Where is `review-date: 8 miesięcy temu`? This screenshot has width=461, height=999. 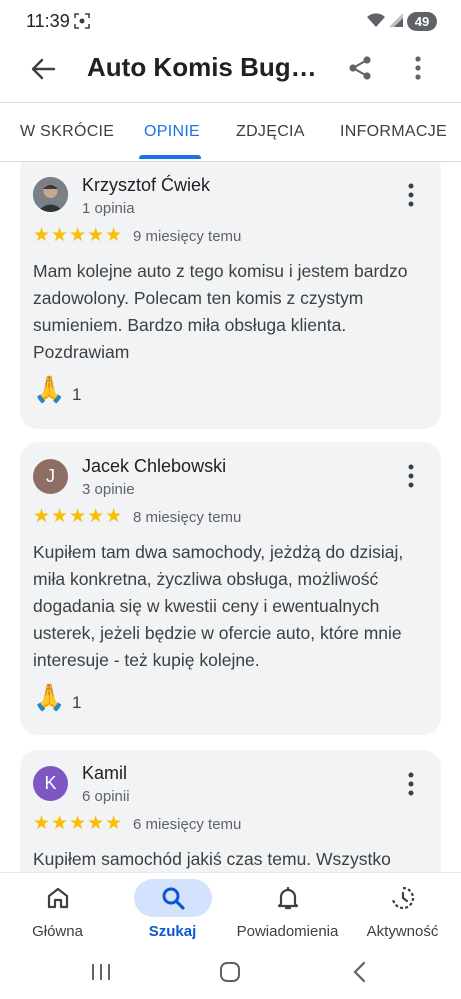
review-date: 8 miesięcy temu is located at coordinates (187, 517).